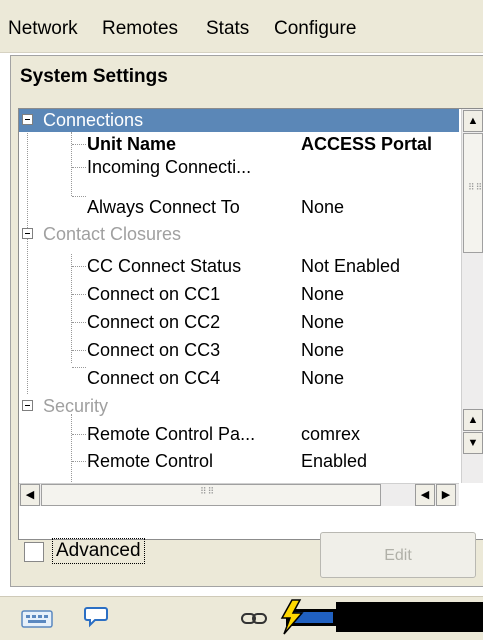 This screenshot has height=640, width=483. I want to click on scroll-down-icon: ▼, so click(473, 443).